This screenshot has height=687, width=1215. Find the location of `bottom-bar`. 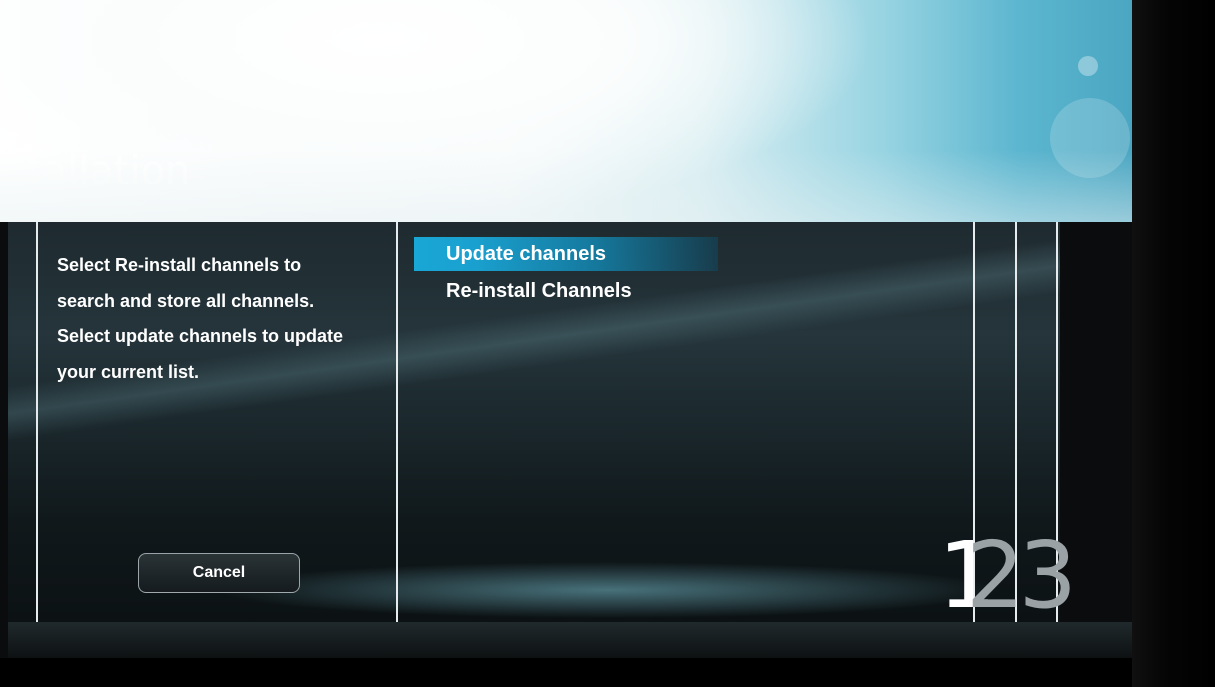

bottom-bar is located at coordinates (570, 640).